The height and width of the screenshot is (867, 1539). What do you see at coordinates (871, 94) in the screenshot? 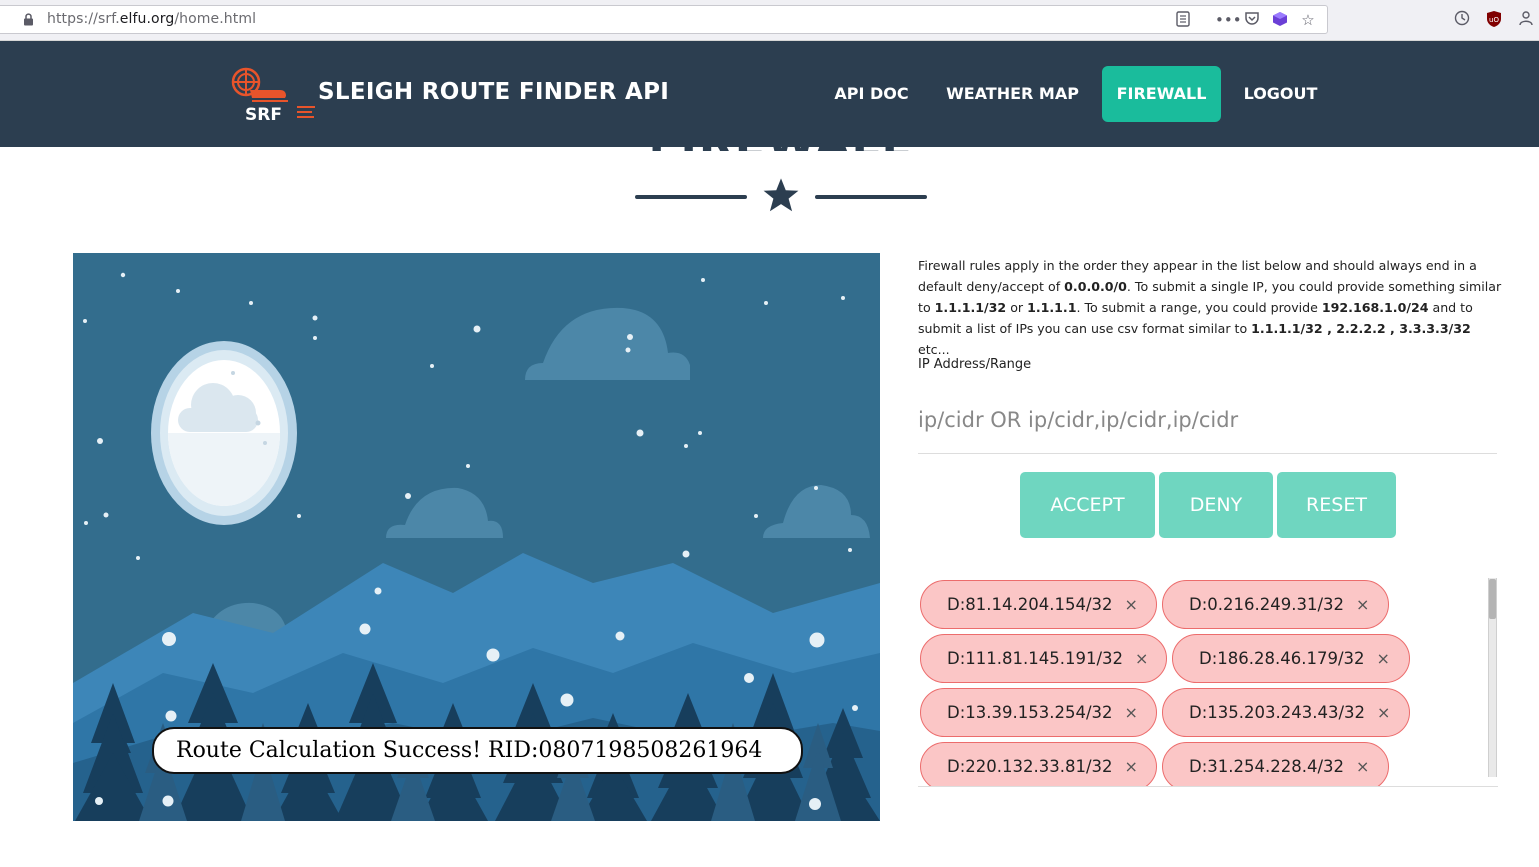
I see `nav-api-doc: API DOC` at bounding box center [871, 94].